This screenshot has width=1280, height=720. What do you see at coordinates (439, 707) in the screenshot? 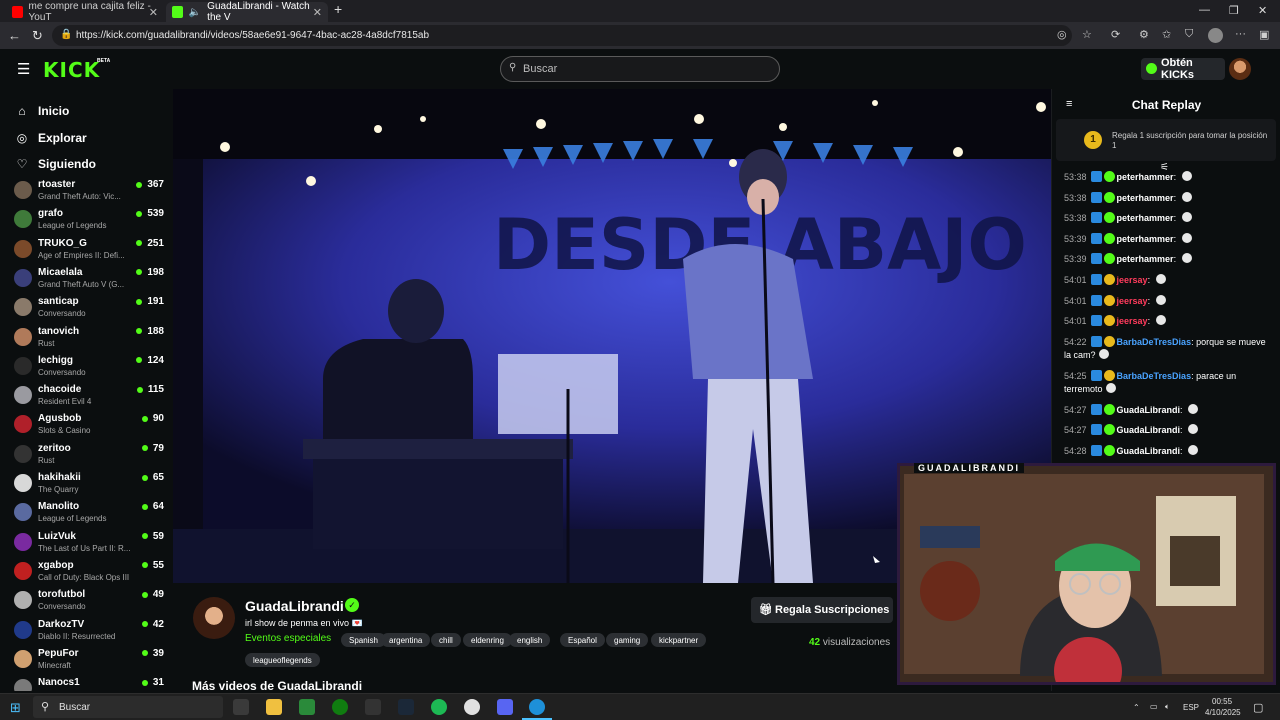
I see `spotify-icon` at bounding box center [439, 707].